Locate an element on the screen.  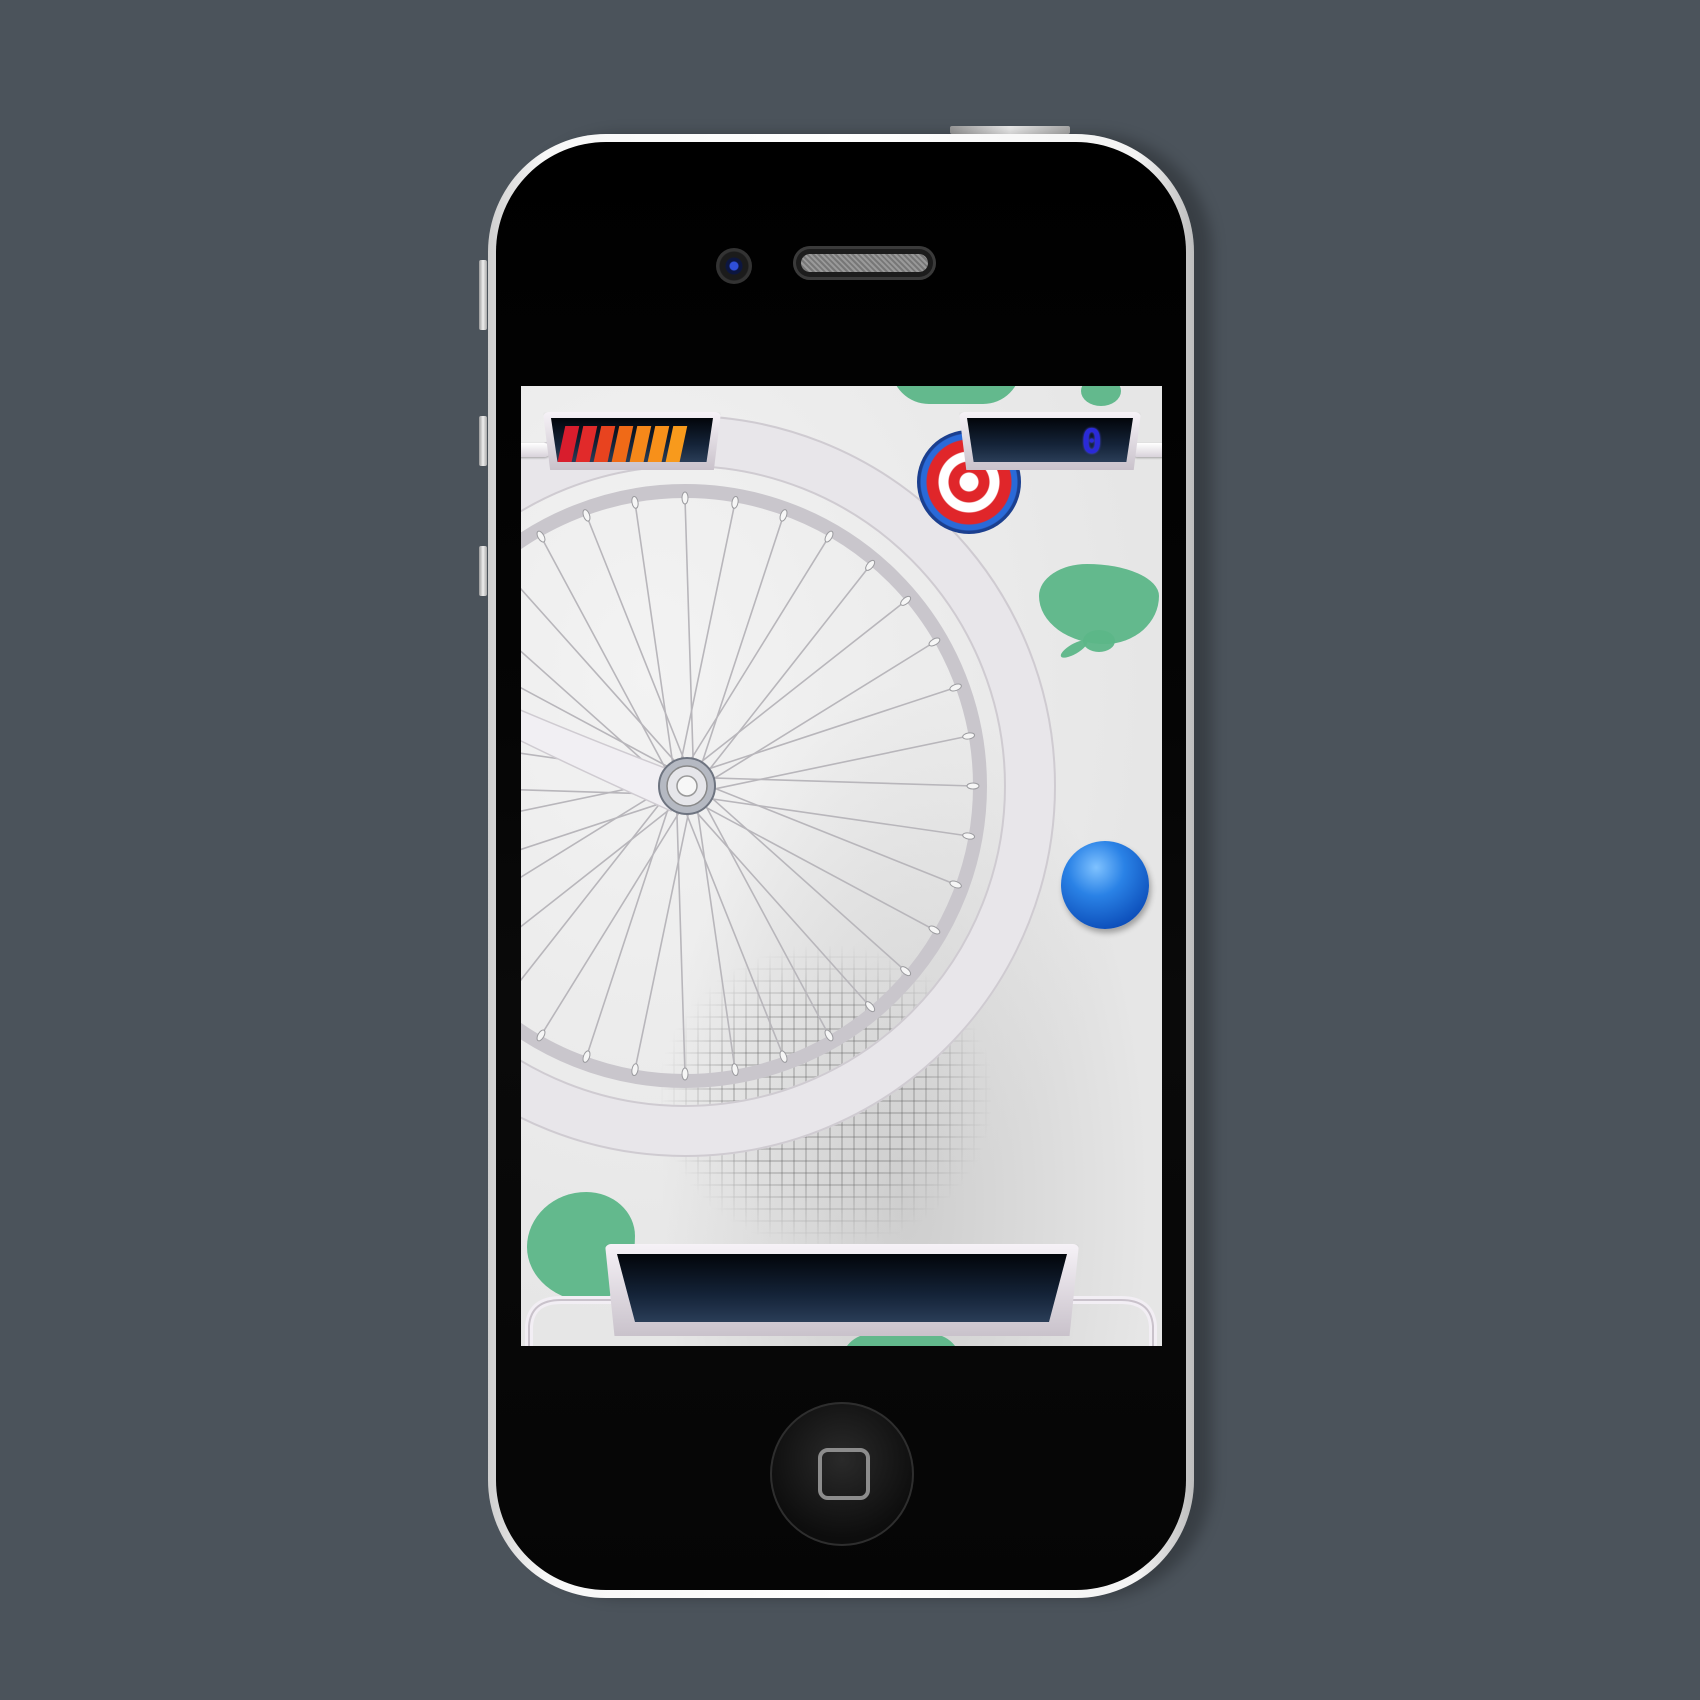
blue-ball is located at coordinates (1105, 885).